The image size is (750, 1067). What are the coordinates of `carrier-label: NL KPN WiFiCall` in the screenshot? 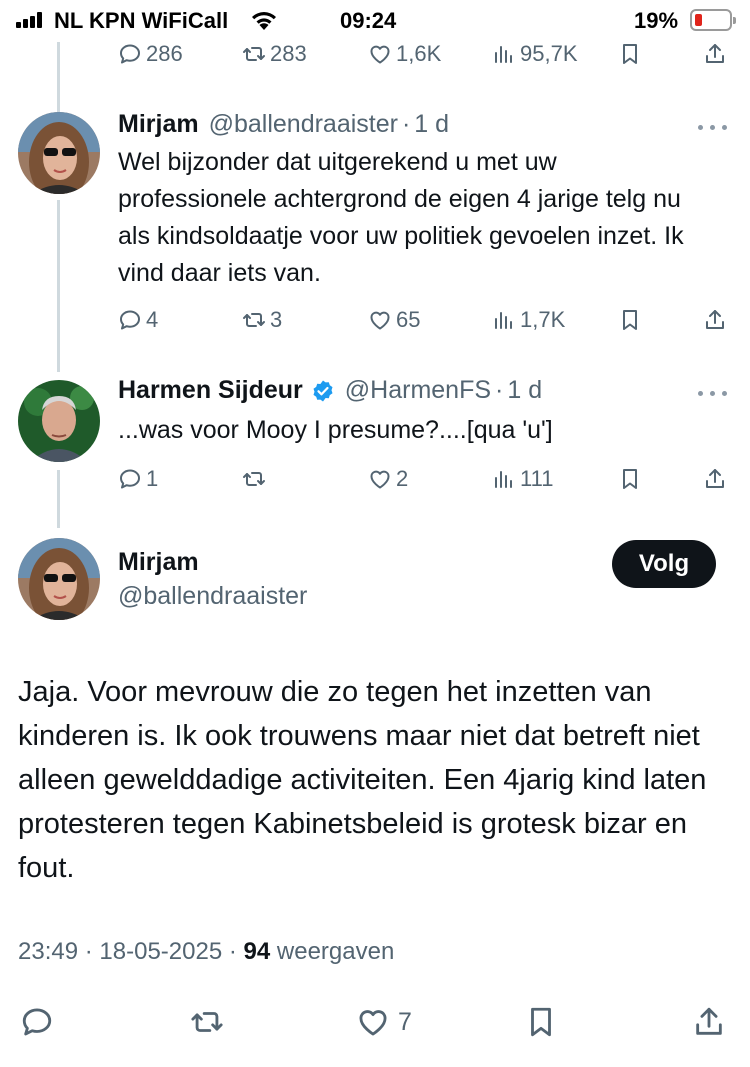 It's located at (141, 20).